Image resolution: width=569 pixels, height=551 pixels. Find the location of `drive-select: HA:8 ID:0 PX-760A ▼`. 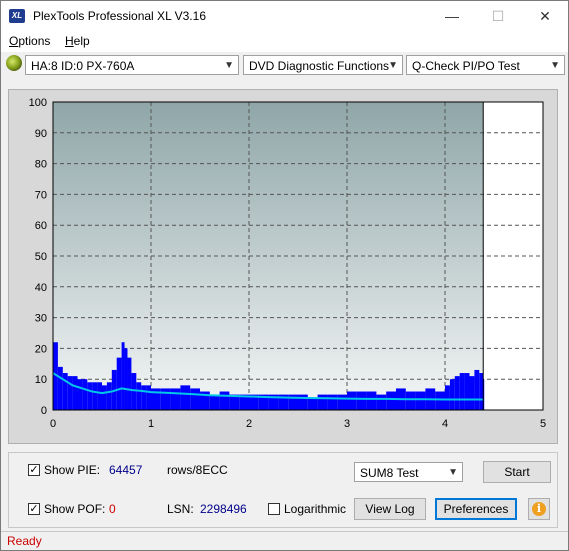

drive-select: HA:8 ID:0 PX-760A ▼ is located at coordinates (132, 65).